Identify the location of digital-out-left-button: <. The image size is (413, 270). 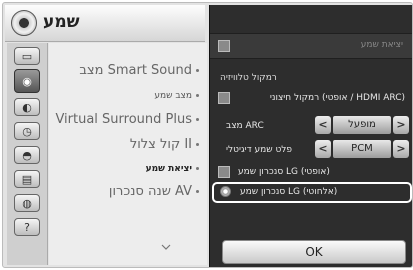
(323, 149).